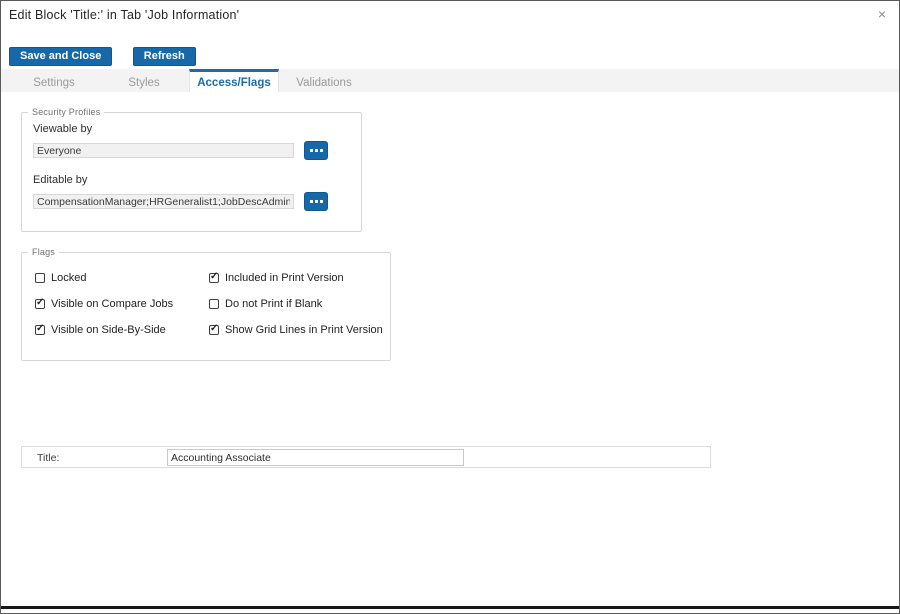 The height and width of the screenshot is (614, 900). Describe the element at coordinates (40, 329) in the screenshot. I see `checkbox-visible-side-by-side` at that location.